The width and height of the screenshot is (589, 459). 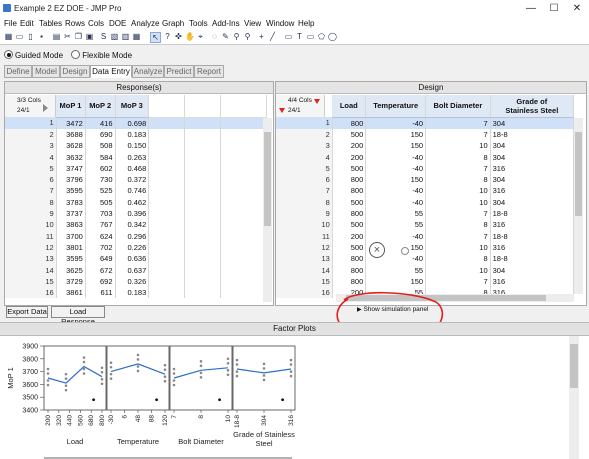 What do you see at coordinates (31, 270) in the screenshot?
I see `row-number: 14` at bounding box center [31, 270].